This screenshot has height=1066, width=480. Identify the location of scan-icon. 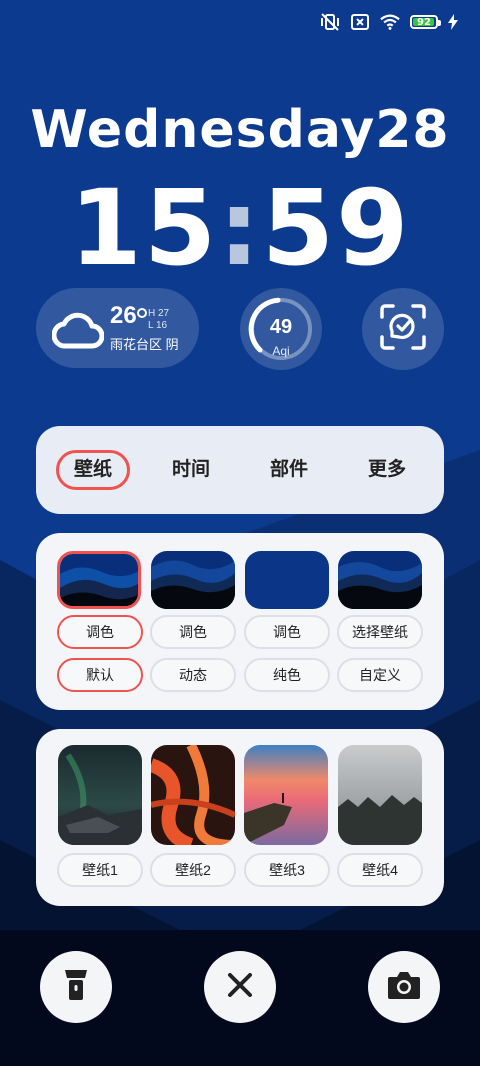
(403, 329).